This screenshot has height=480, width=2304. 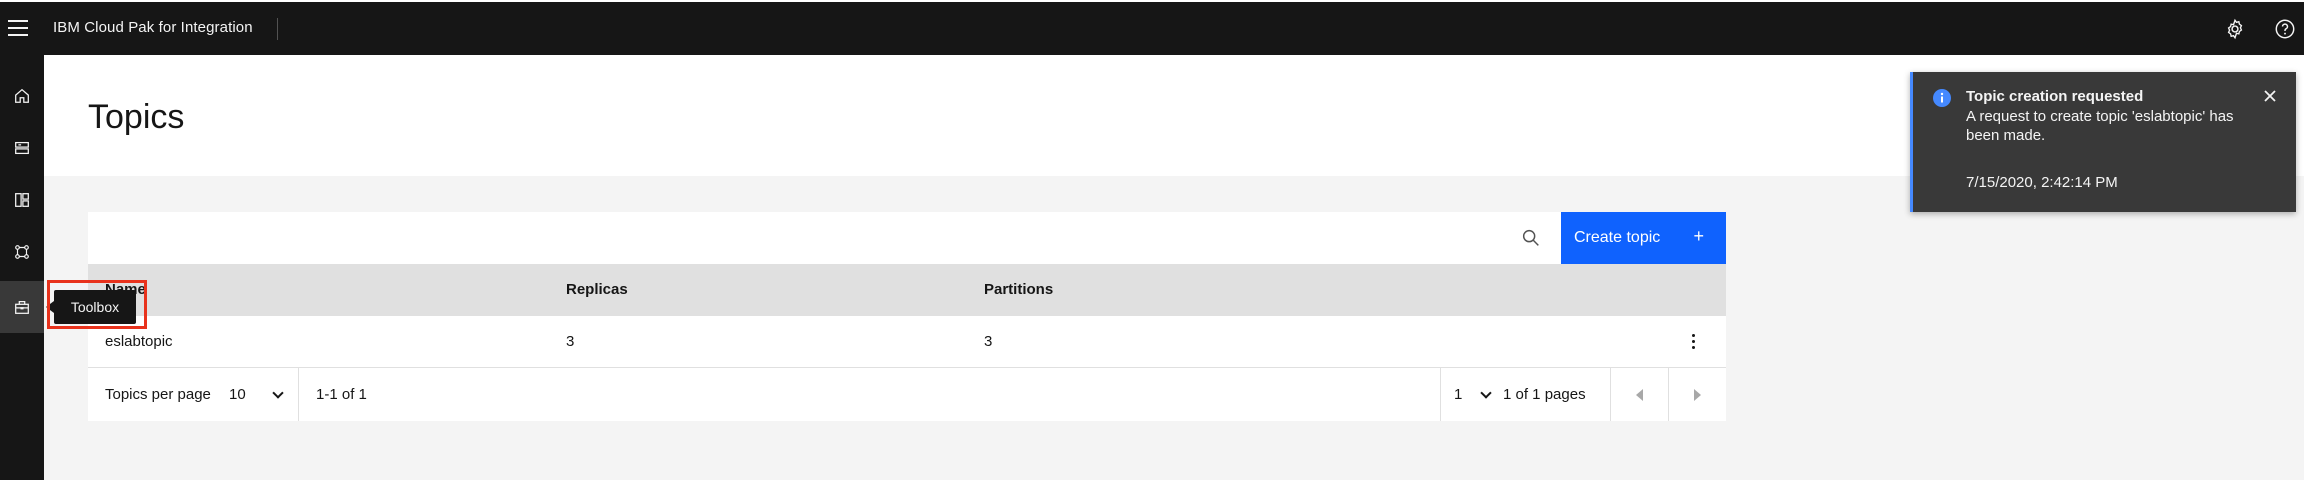 What do you see at coordinates (1698, 236) in the screenshot?
I see `plus-icon: +` at bounding box center [1698, 236].